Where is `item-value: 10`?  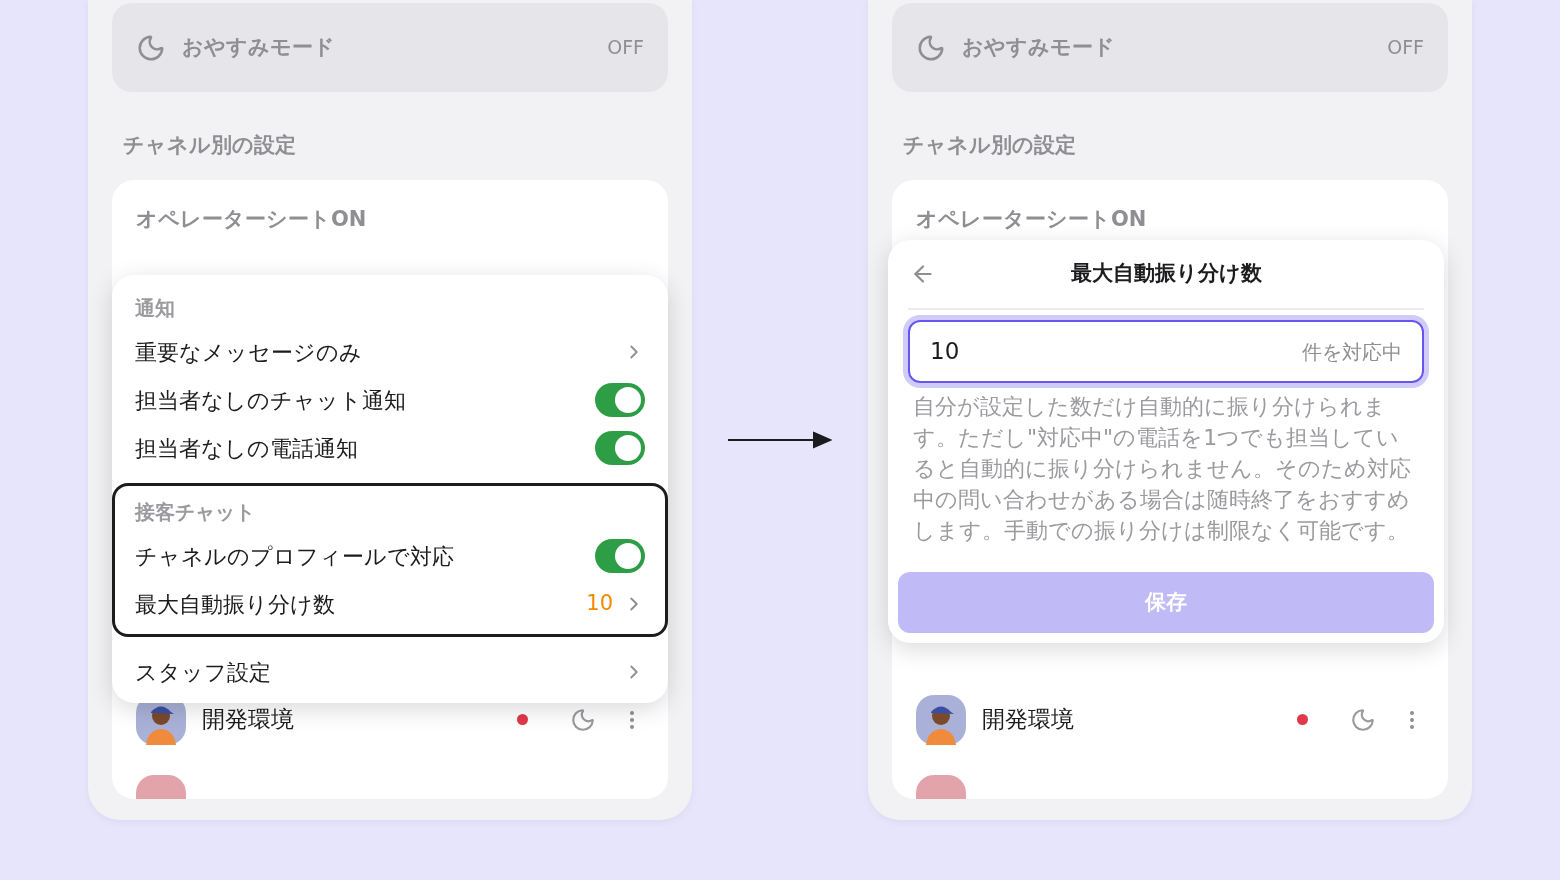 item-value: 10 is located at coordinates (599, 604).